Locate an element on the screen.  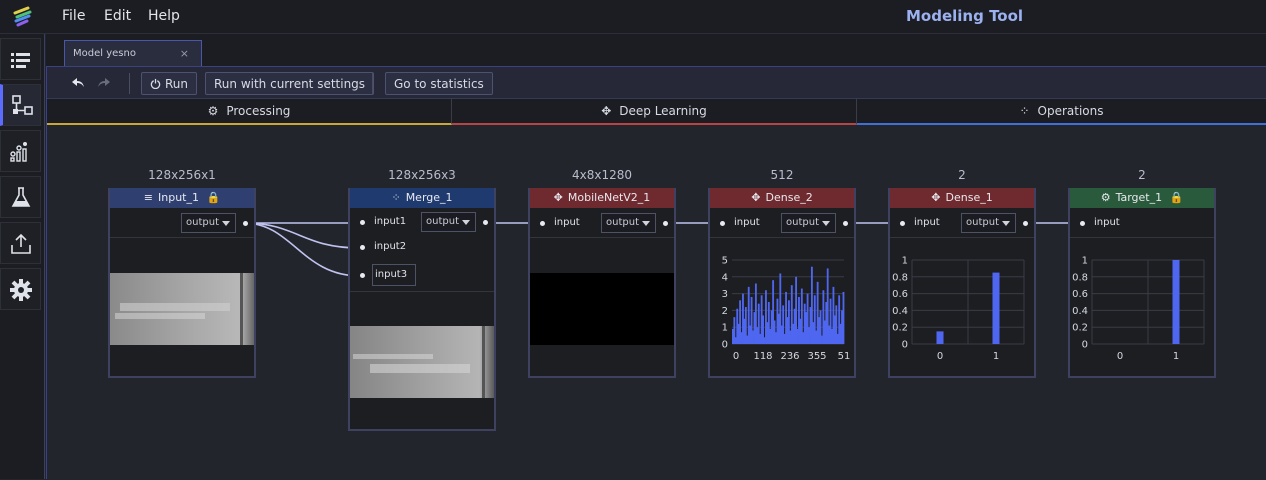
dense2-shape-label: 512 is located at coordinates (782, 175).